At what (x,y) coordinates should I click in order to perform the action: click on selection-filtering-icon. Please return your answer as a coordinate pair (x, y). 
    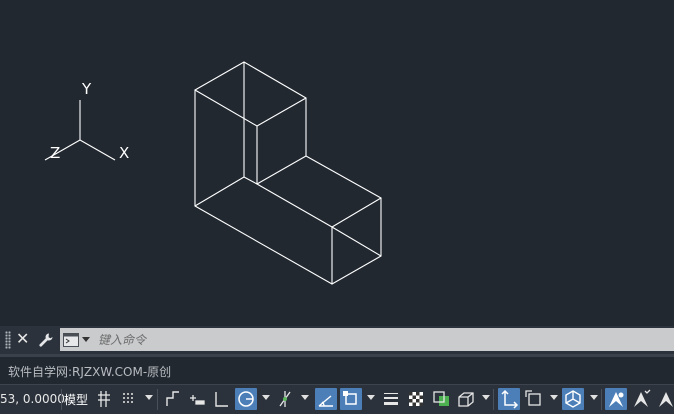
    Looking at the image, I should click on (534, 399).